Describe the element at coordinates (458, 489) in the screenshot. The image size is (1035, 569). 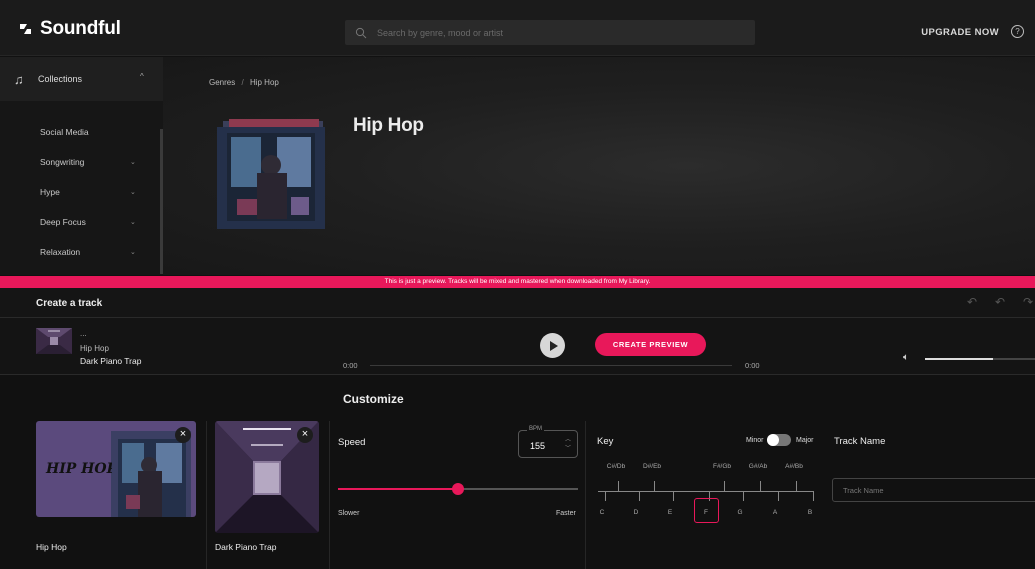
I see `speed-slider-handle` at that location.